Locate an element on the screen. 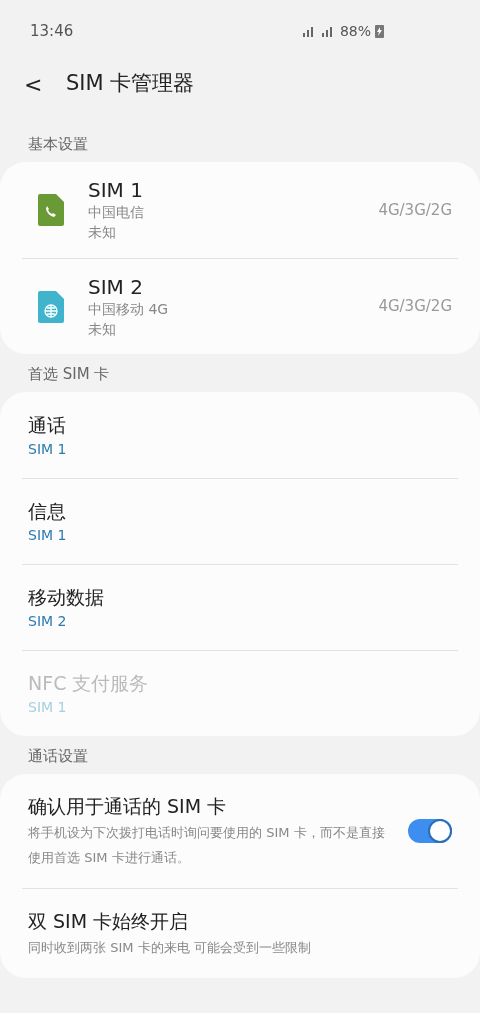  preference-row: 通话 SIM 1 is located at coordinates (240, 435).